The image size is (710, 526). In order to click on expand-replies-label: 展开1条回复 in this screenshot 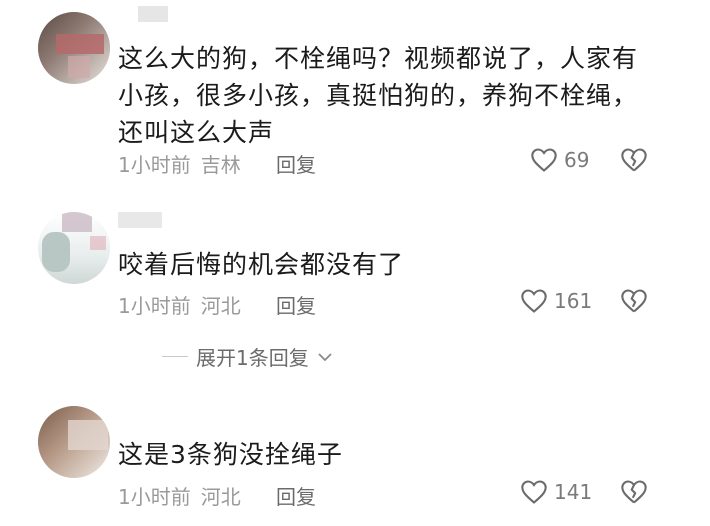, I will do `click(252, 358)`.